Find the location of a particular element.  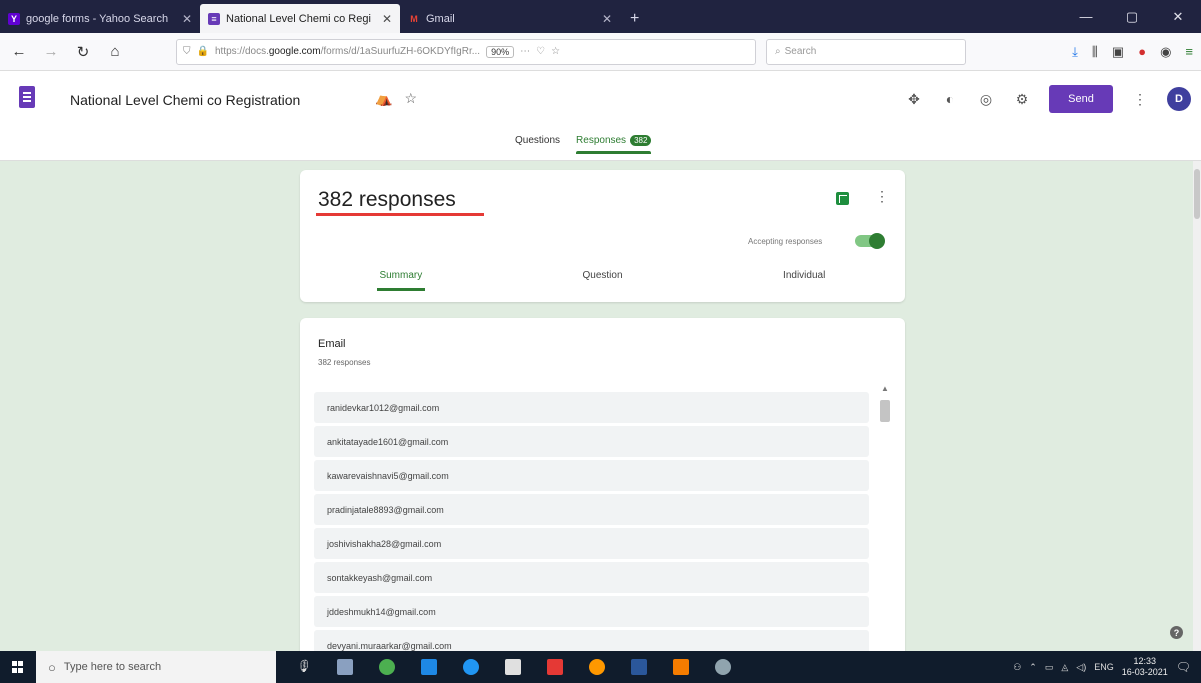

search-icon: ⌕ is located at coordinates (778, 51).